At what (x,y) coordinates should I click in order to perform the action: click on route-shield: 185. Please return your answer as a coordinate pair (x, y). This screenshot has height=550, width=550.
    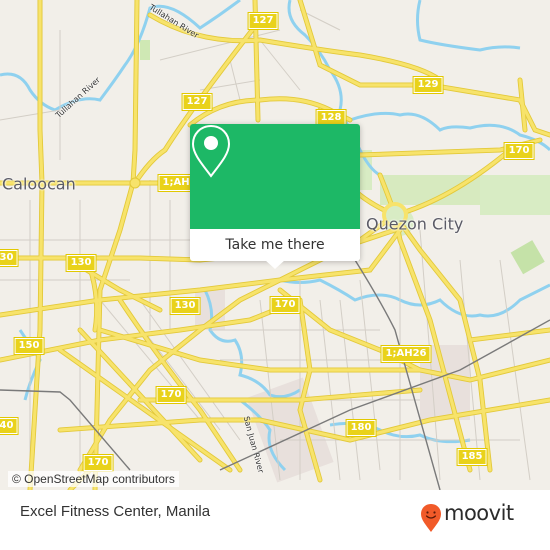
    Looking at the image, I should click on (472, 457).